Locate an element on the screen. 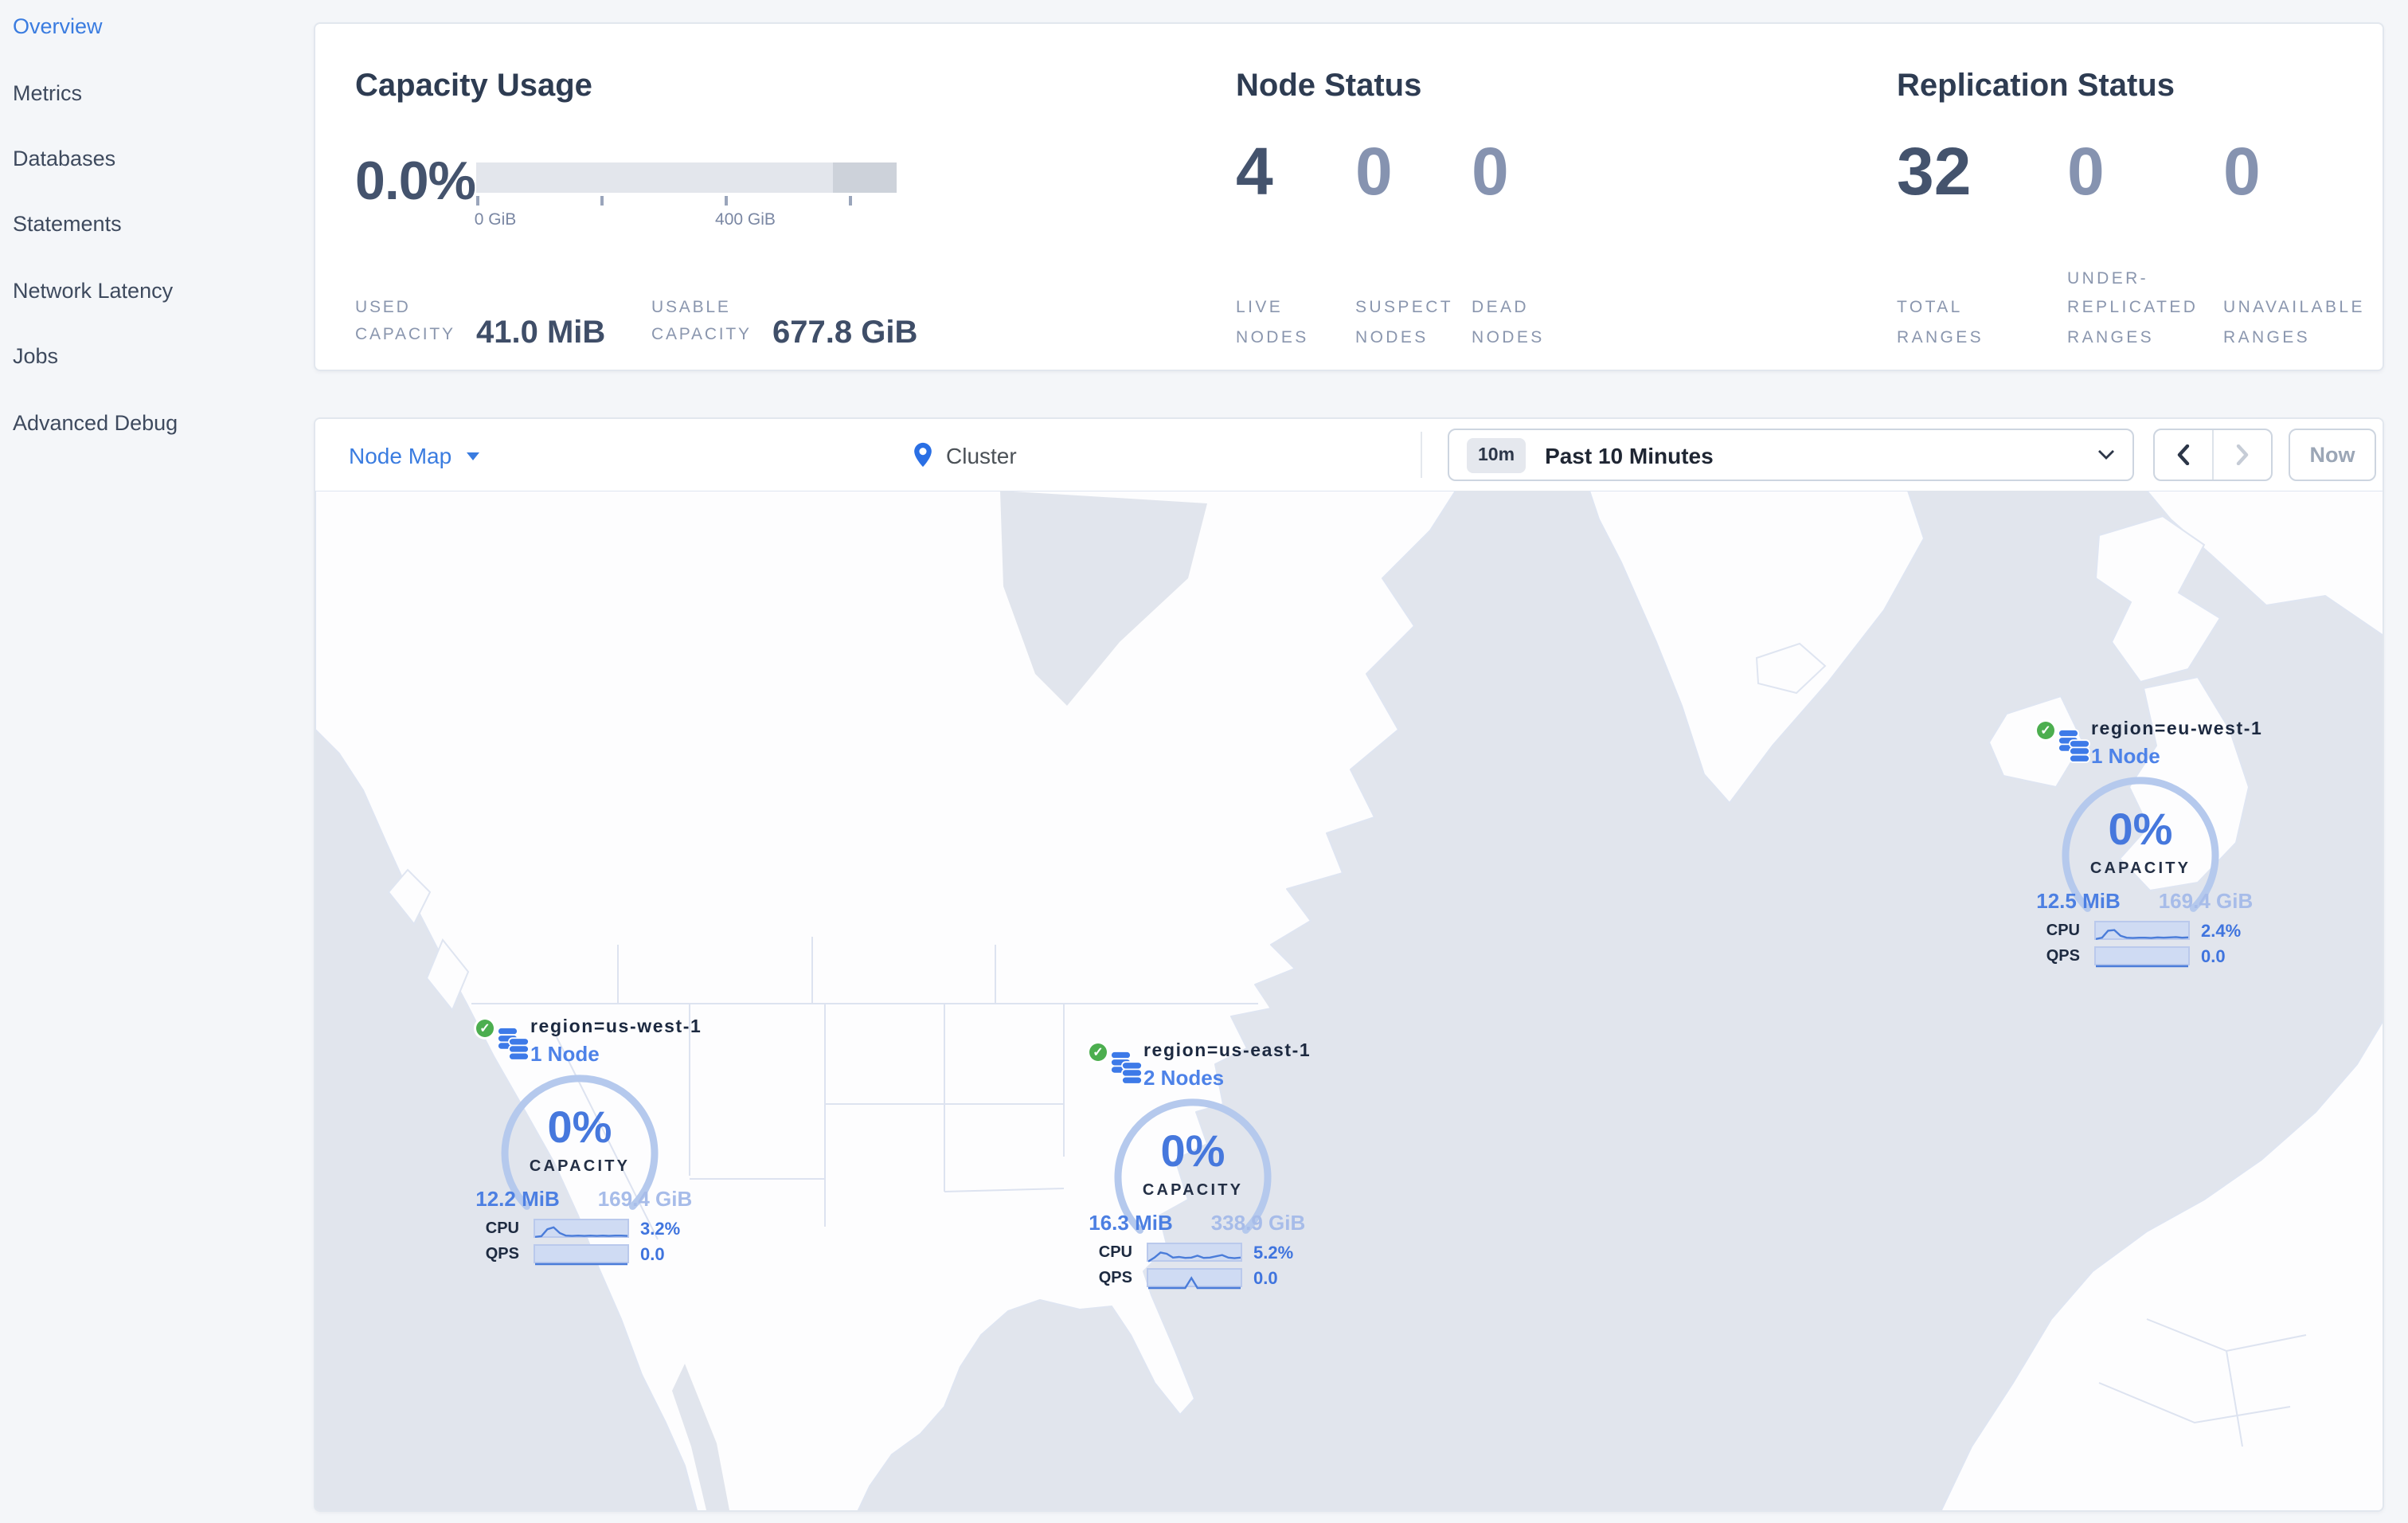 The image size is (2408, 1523). sidebar-item-jobs: Jobs is located at coordinates (157, 356).